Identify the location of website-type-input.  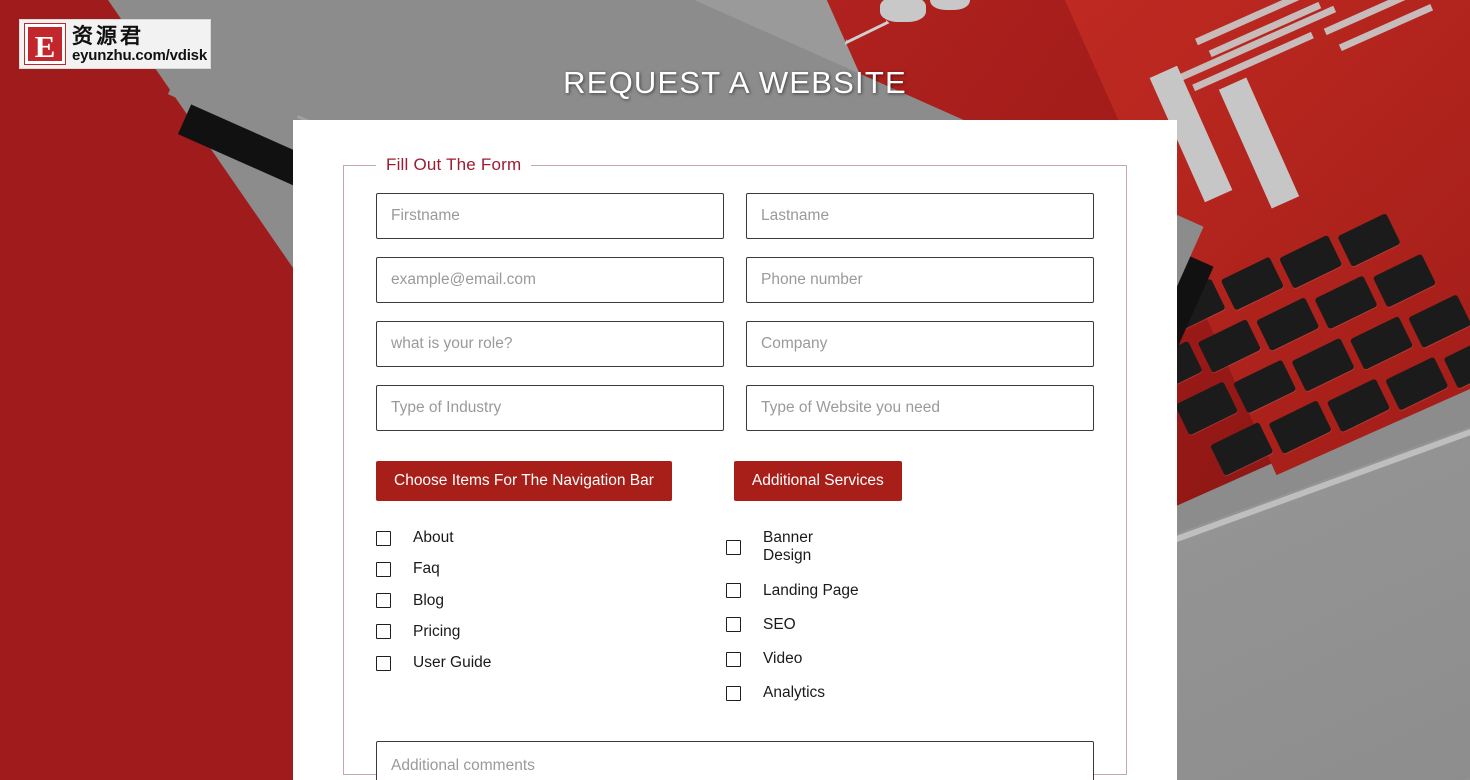
(920, 408).